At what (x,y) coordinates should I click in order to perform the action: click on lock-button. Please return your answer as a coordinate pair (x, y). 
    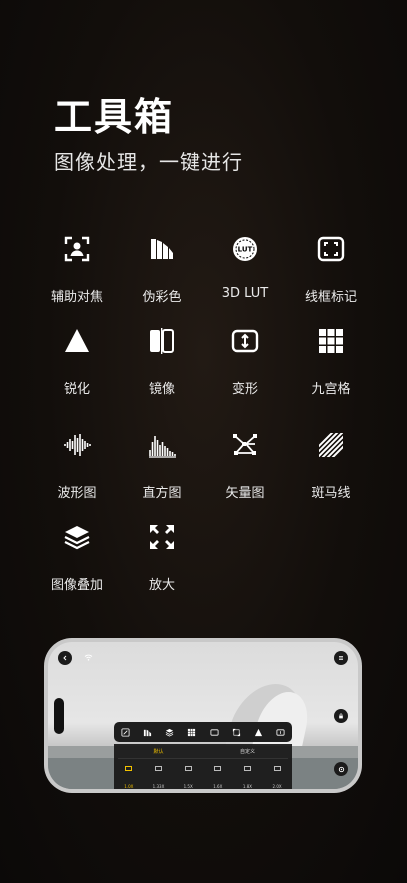
    Looking at the image, I should click on (341, 716).